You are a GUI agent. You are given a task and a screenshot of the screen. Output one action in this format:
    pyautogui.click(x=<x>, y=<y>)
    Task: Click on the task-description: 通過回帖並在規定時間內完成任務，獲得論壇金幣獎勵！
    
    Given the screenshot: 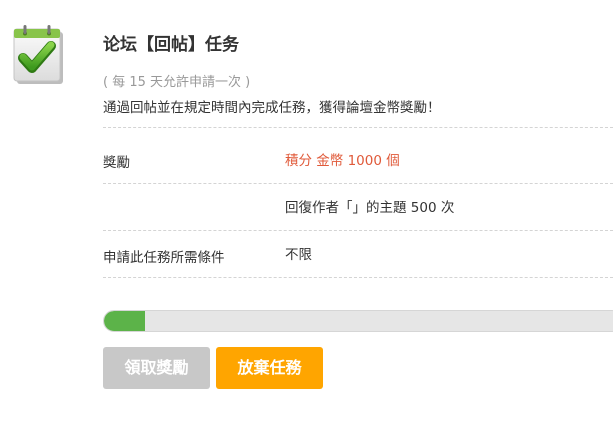 What is the action you would take?
    pyautogui.click(x=272, y=108)
    